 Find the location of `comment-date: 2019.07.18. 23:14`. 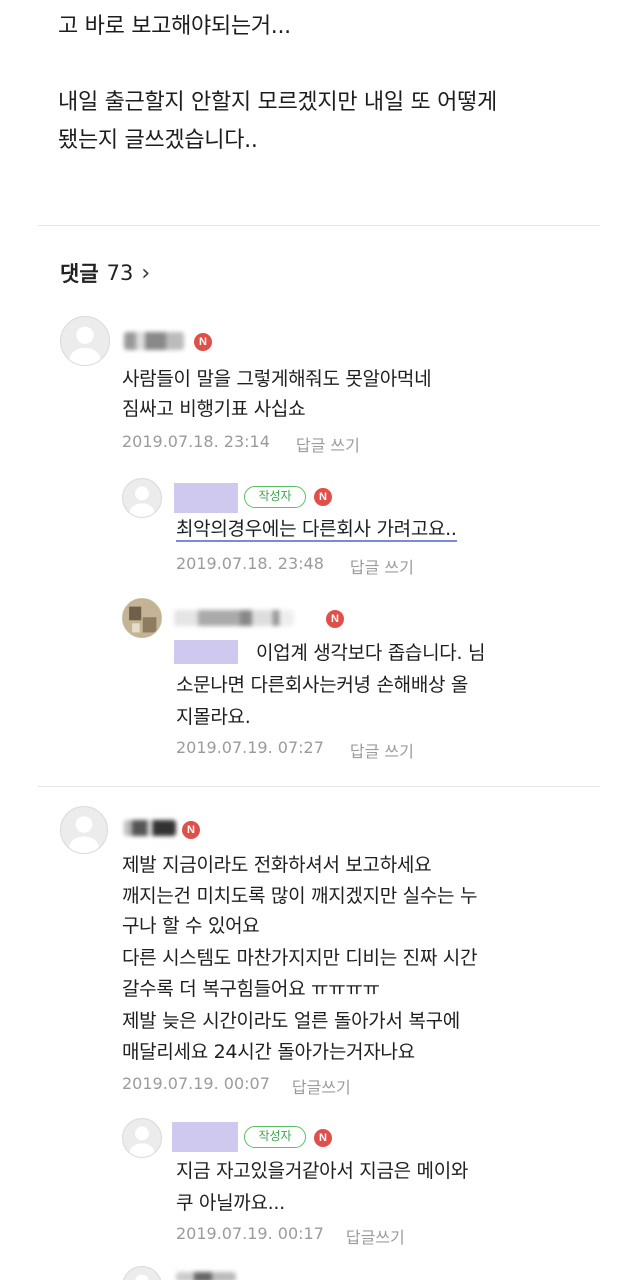

comment-date: 2019.07.18. 23:14 is located at coordinates (196, 441).